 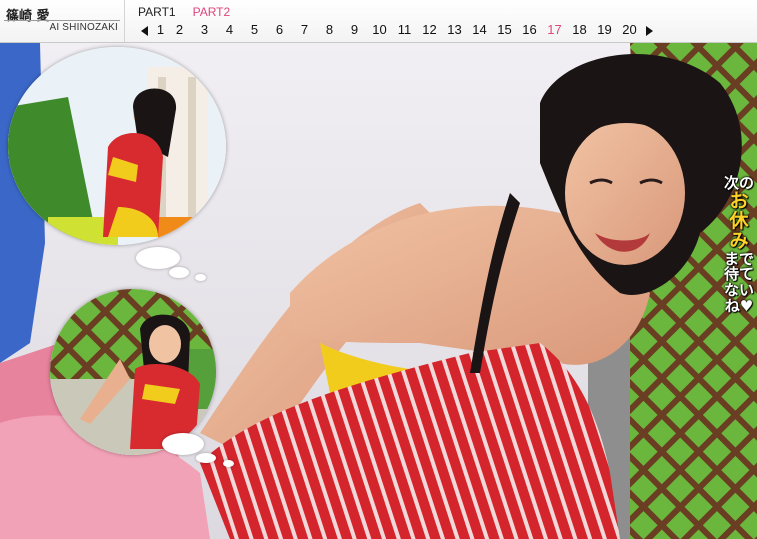 I want to click on tab-part1: PART1, so click(x=157, y=12).